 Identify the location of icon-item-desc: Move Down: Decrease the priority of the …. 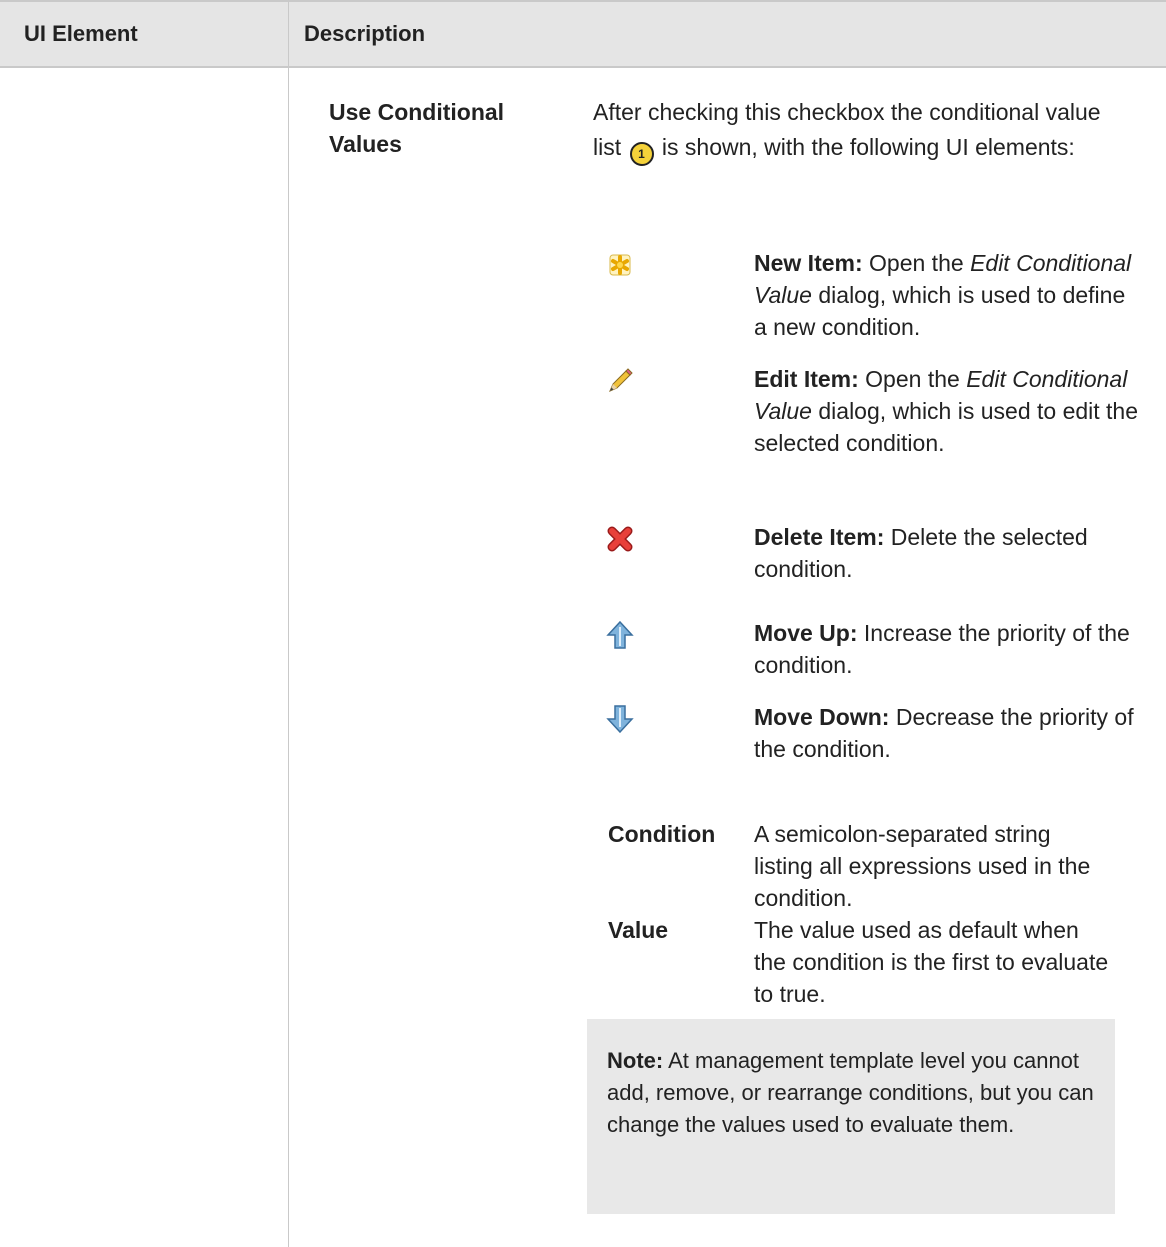
(946, 733).